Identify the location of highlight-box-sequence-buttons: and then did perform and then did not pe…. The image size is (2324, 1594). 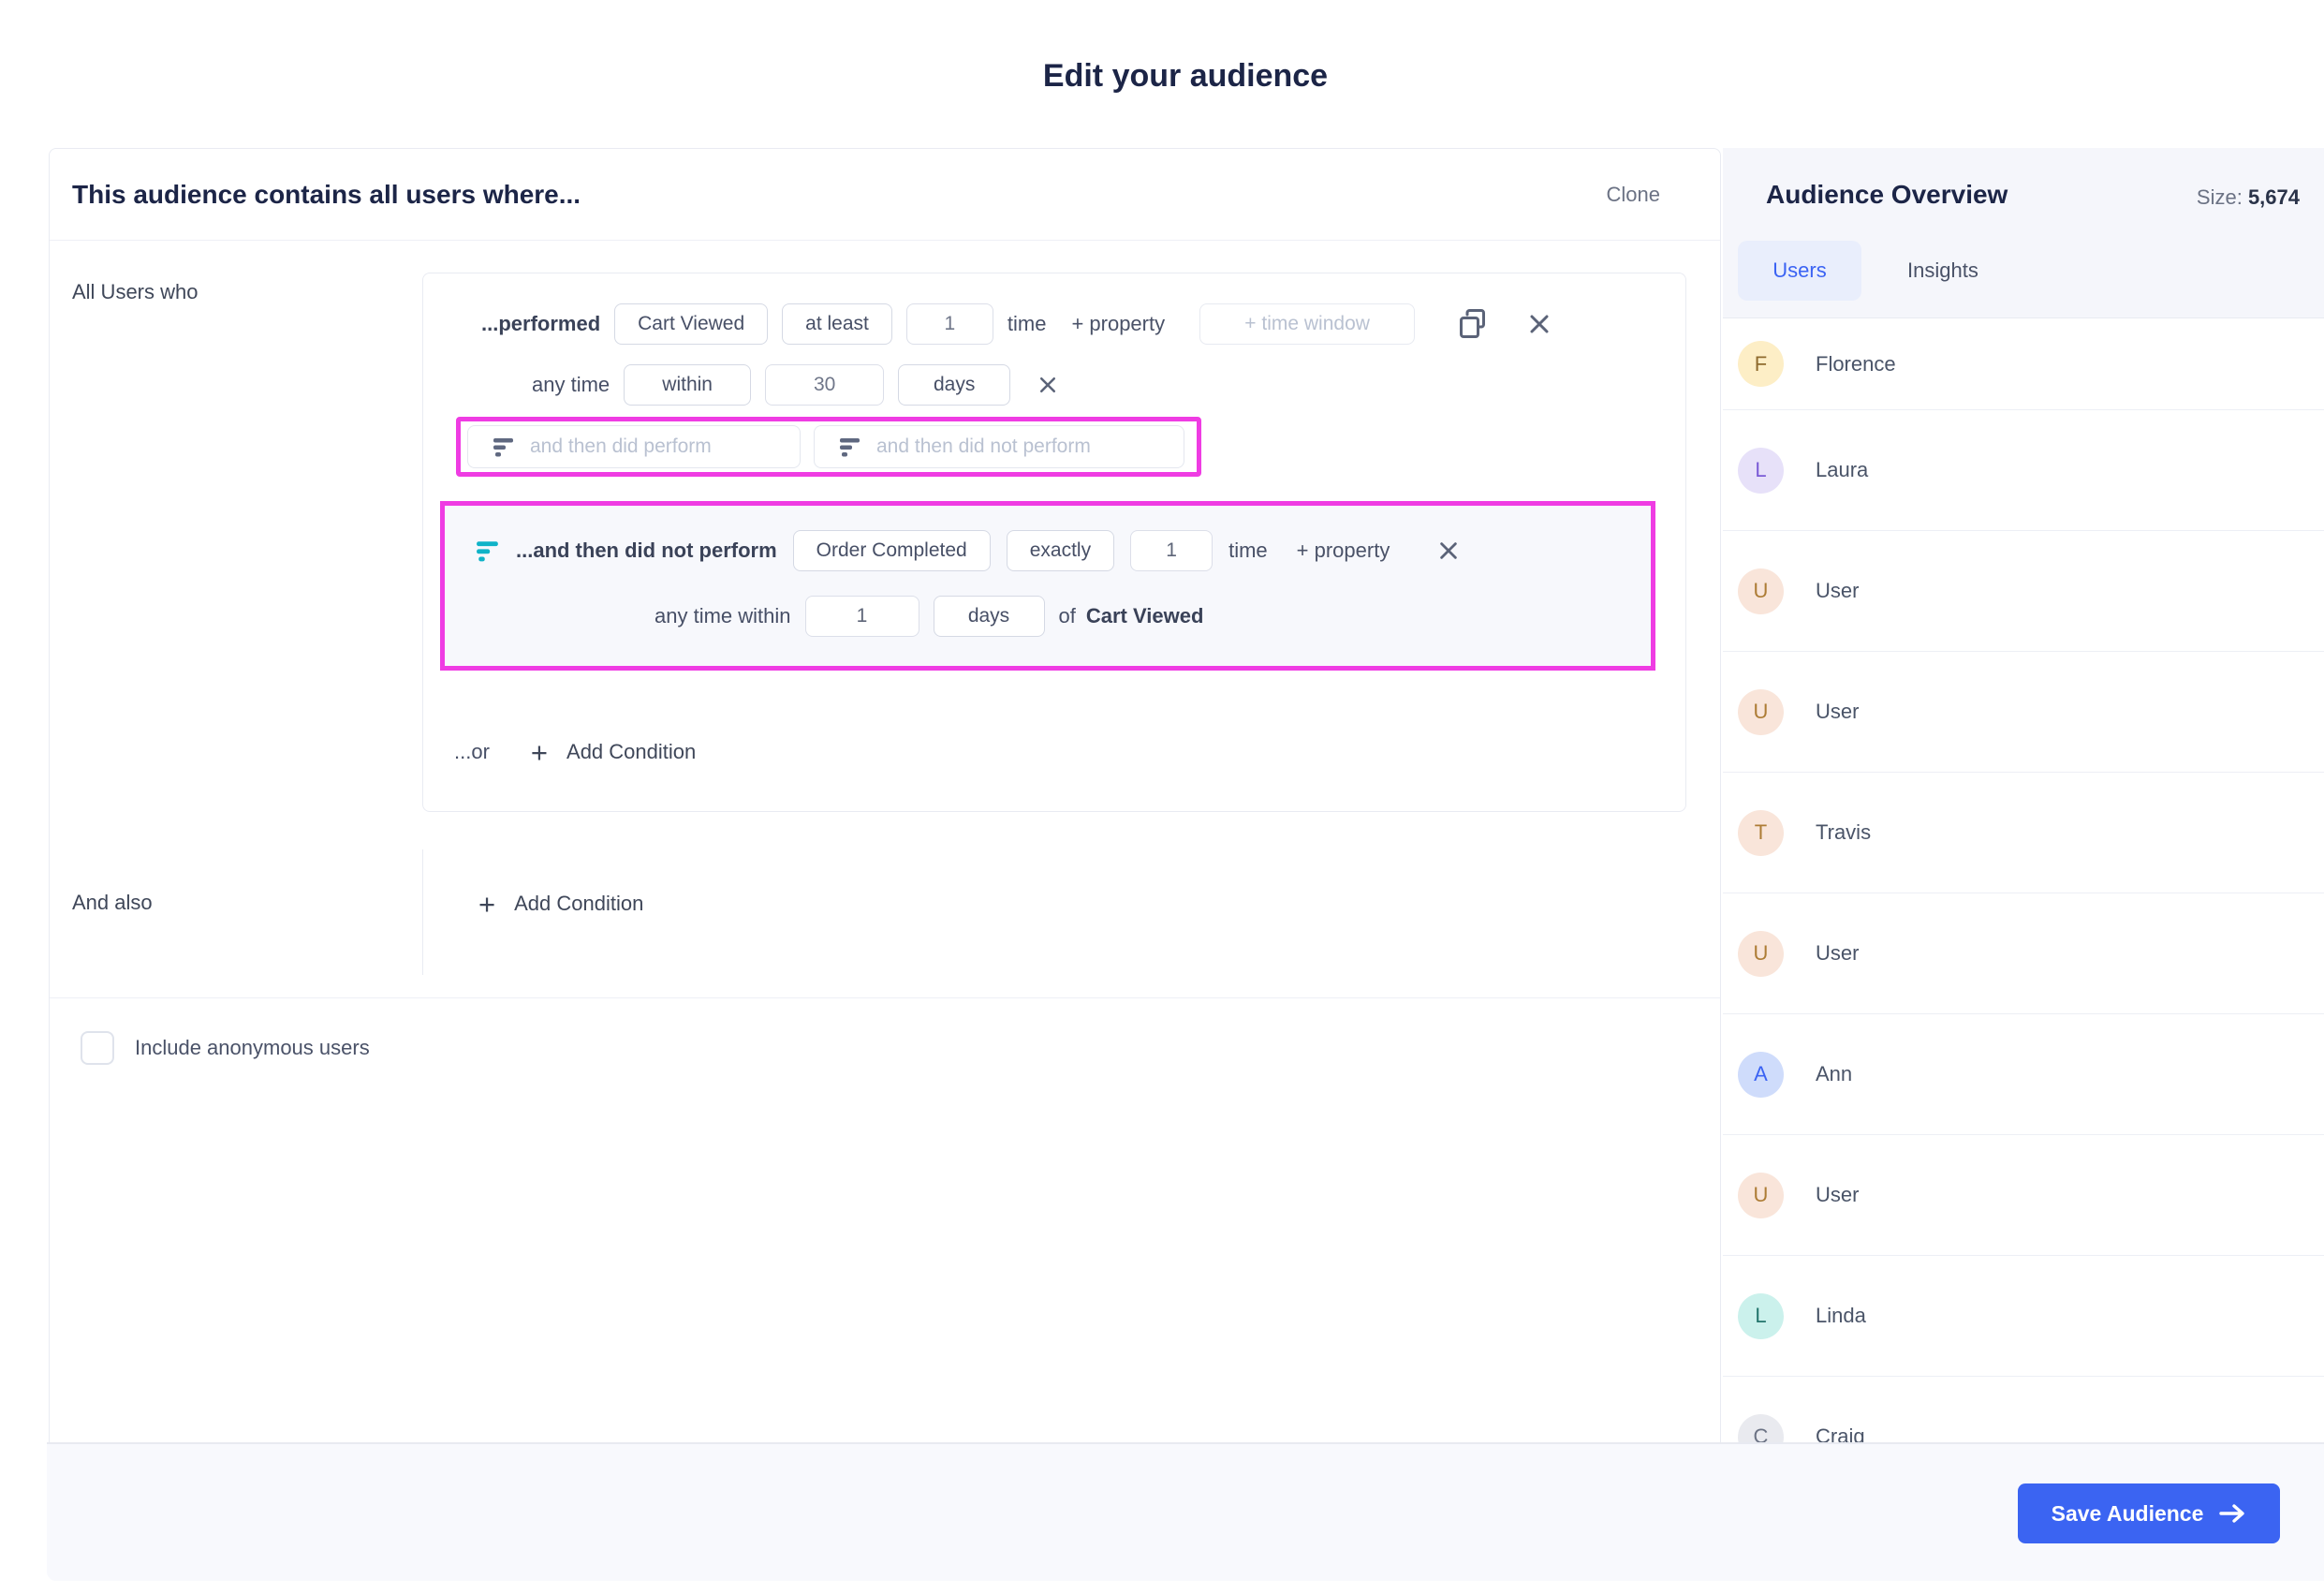
(828, 447).